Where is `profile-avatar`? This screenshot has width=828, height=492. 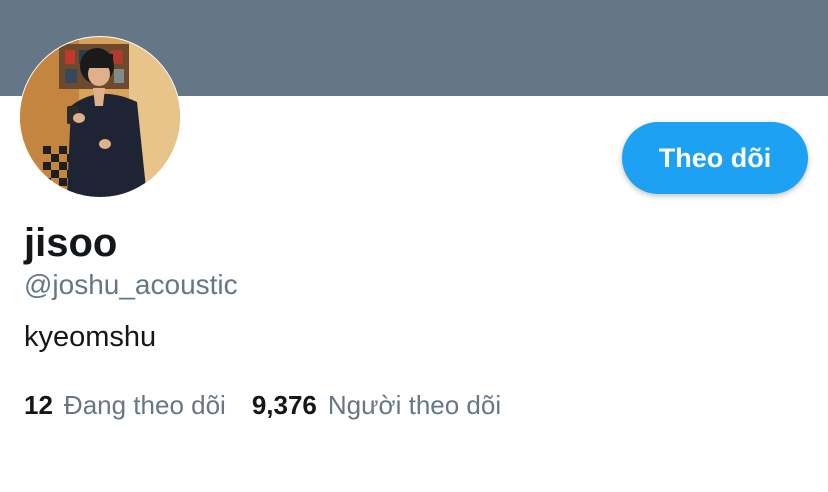 profile-avatar is located at coordinates (100, 117).